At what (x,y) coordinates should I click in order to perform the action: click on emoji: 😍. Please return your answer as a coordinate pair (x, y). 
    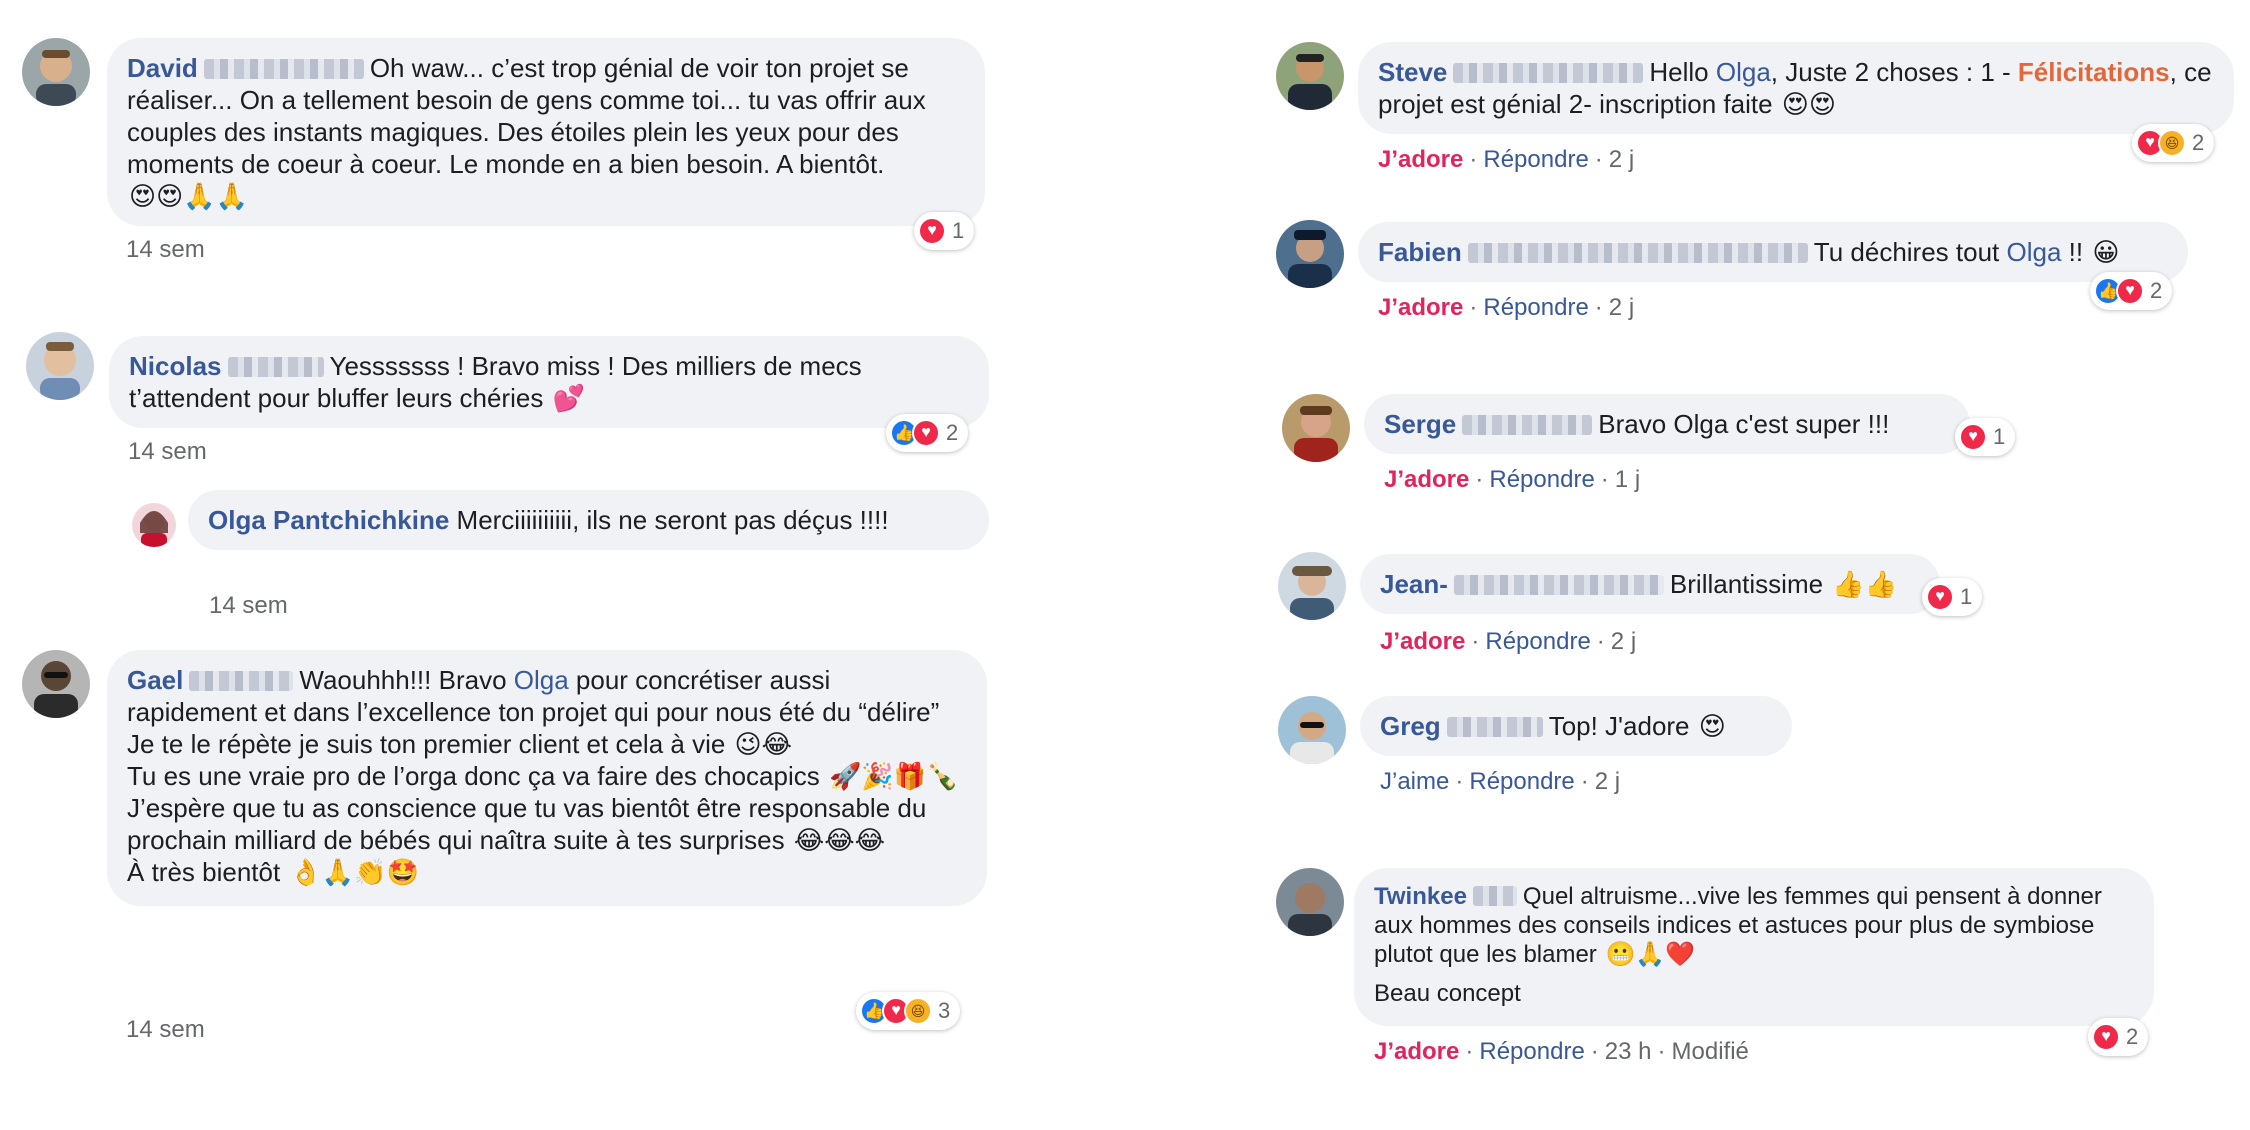
    Looking at the image, I should click on (1712, 726).